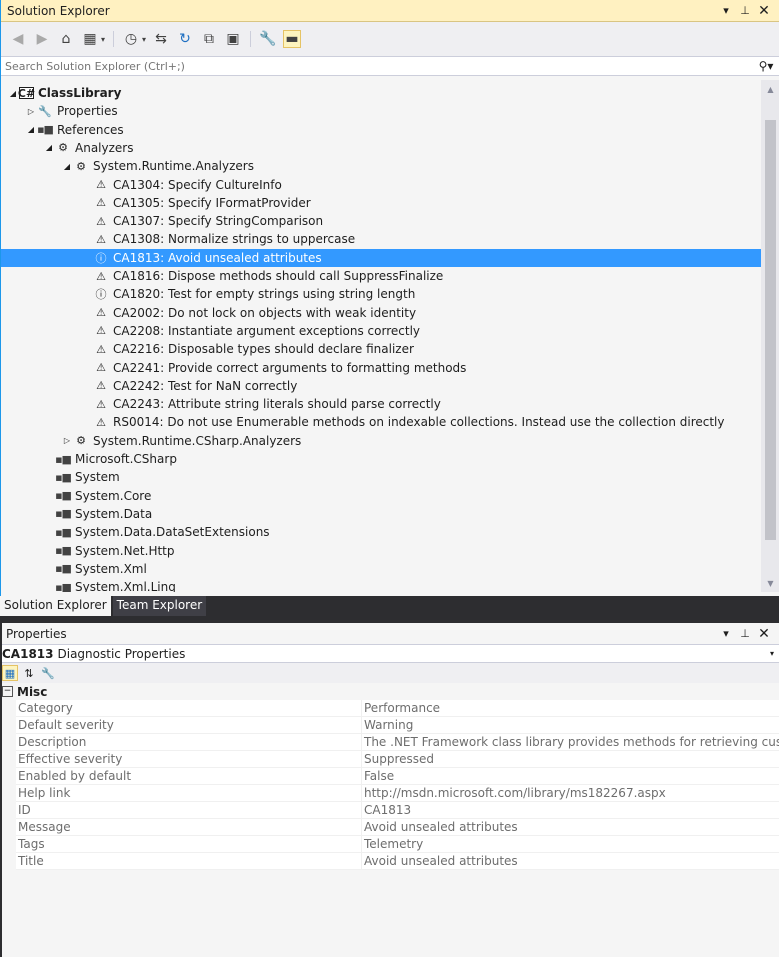 The height and width of the screenshot is (957, 779). I want to click on property-value: CA1813, so click(570, 810).